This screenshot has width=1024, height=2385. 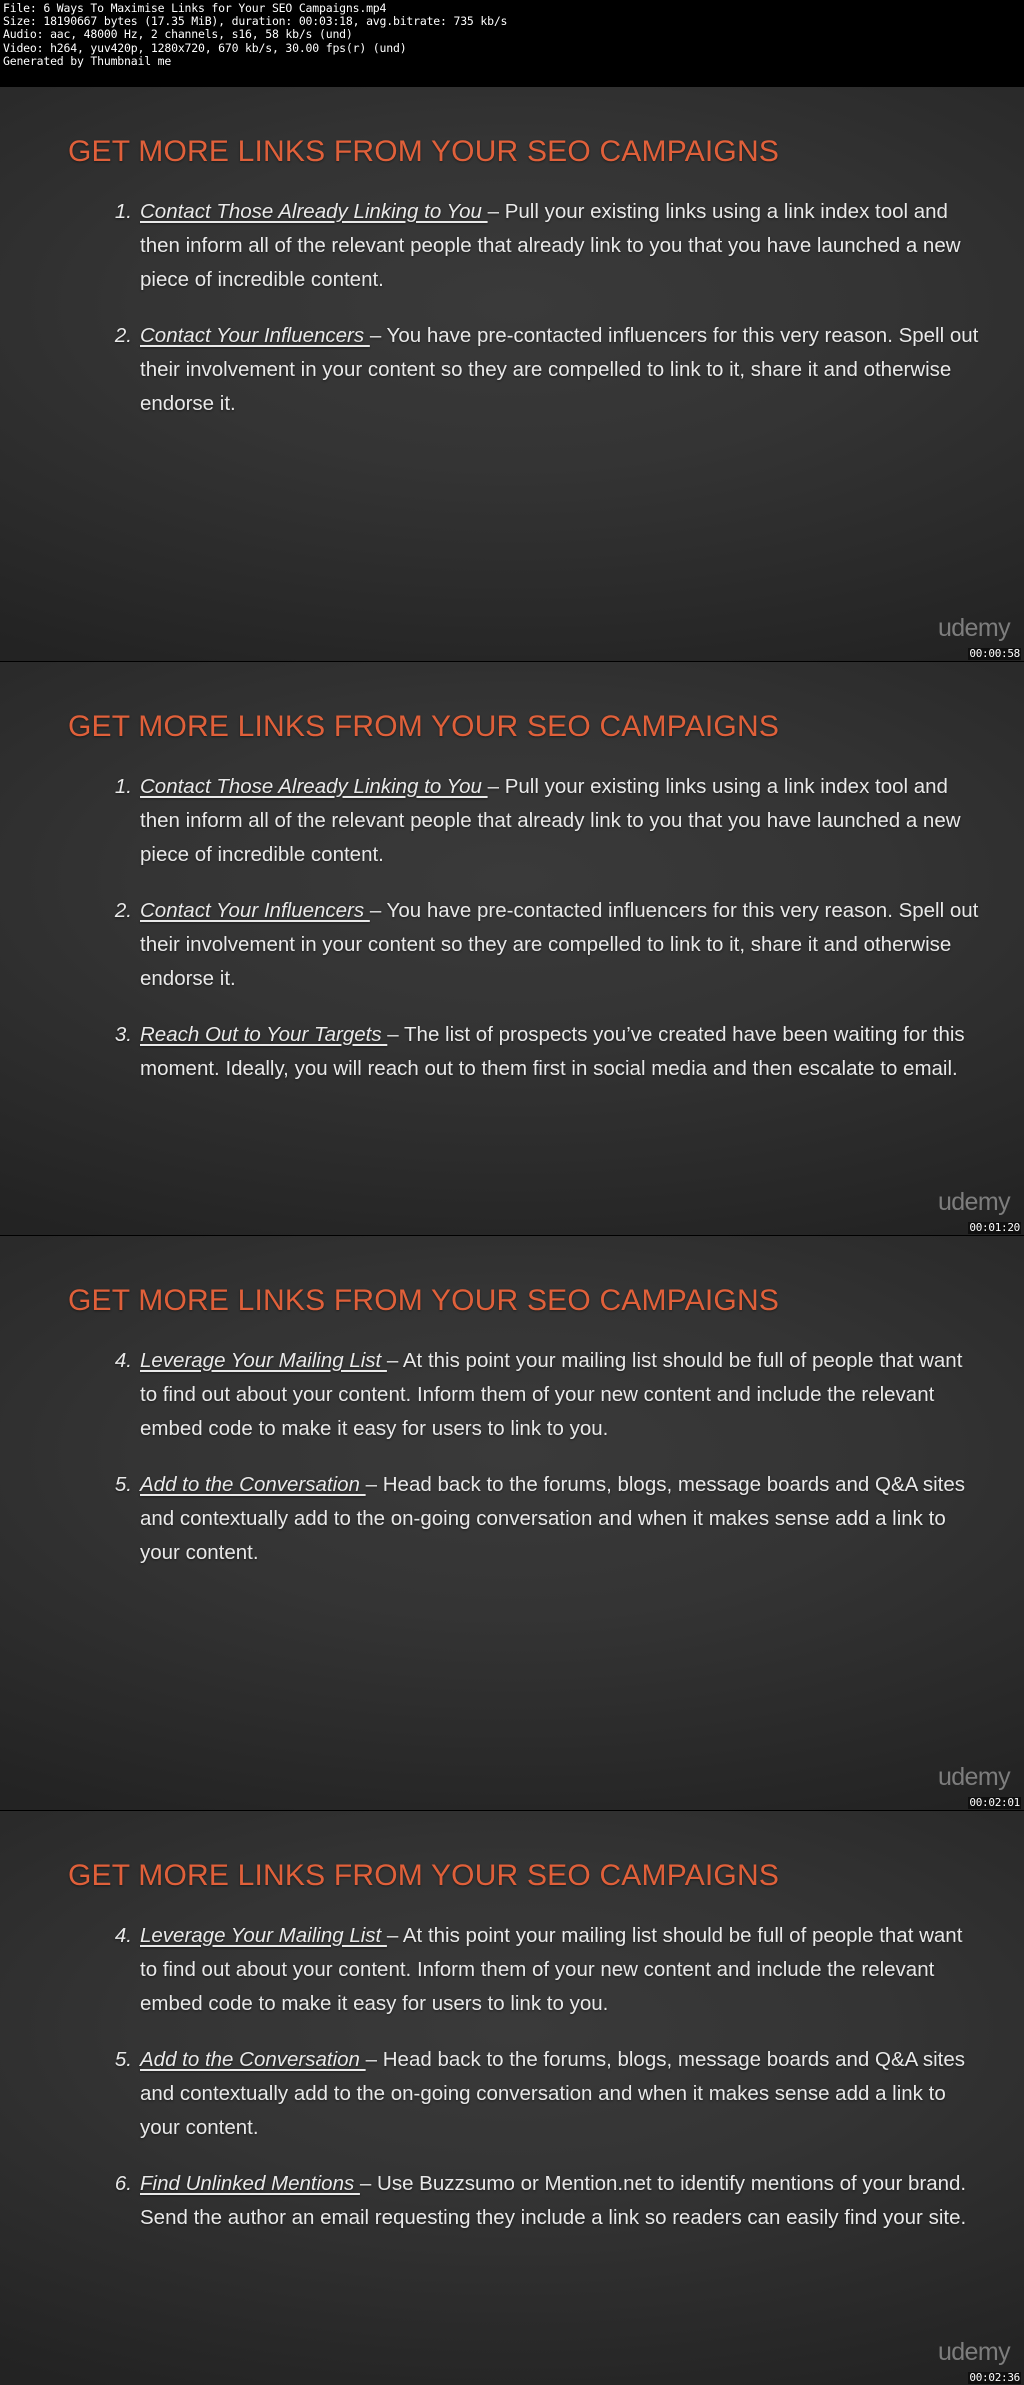 What do you see at coordinates (123, 2183) in the screenshot?
I see `list-item-number: 6.` at bounding box center [123, 2183].